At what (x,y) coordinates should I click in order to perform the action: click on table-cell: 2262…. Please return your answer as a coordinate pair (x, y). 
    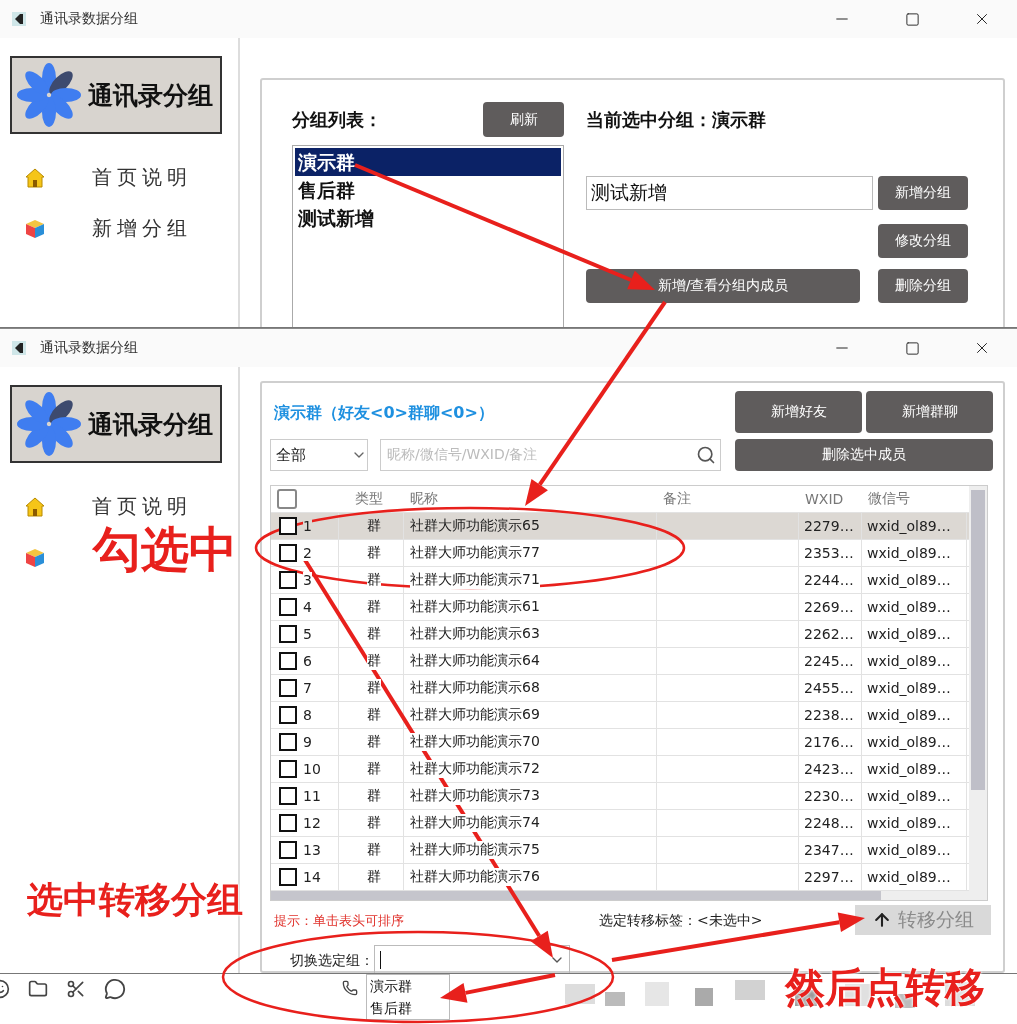
    Looking at the image, I should click on (829, 634).